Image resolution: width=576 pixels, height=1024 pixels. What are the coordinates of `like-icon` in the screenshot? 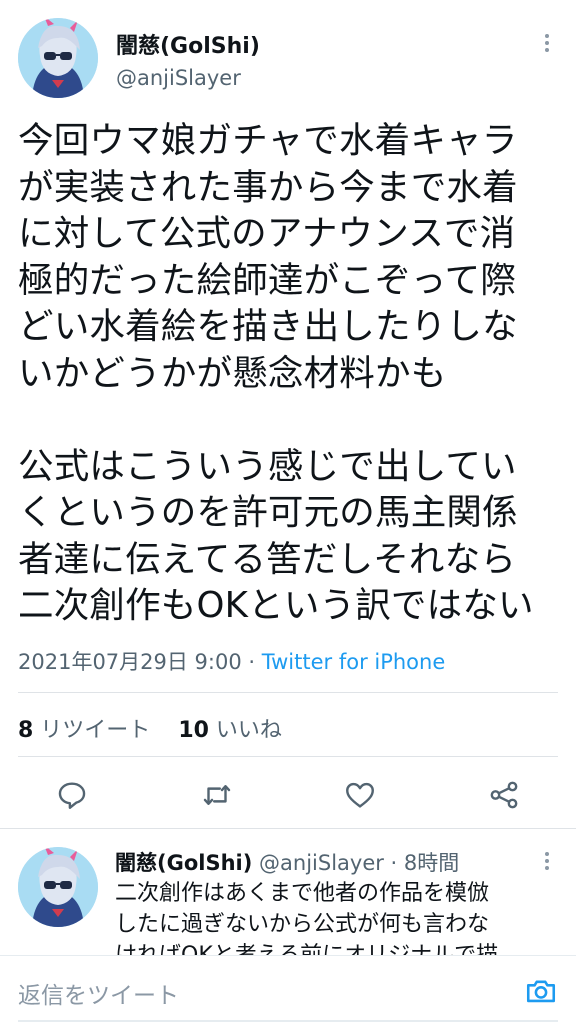 It's located at (360, 795).